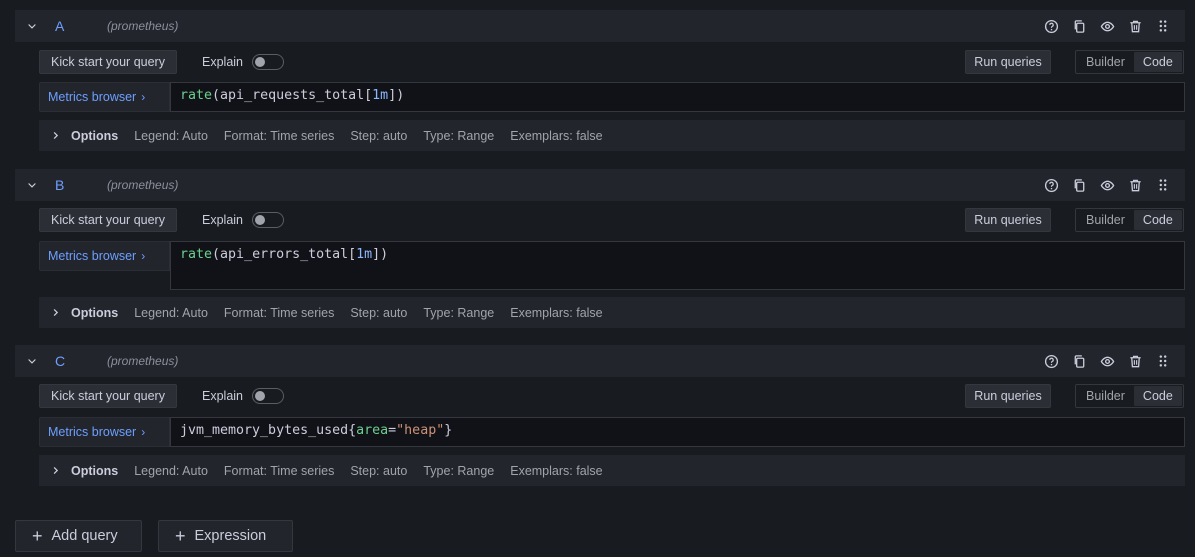 The image size is (1195, 557). I want to click on add-expression-button: + Expression, so click(225, 536).